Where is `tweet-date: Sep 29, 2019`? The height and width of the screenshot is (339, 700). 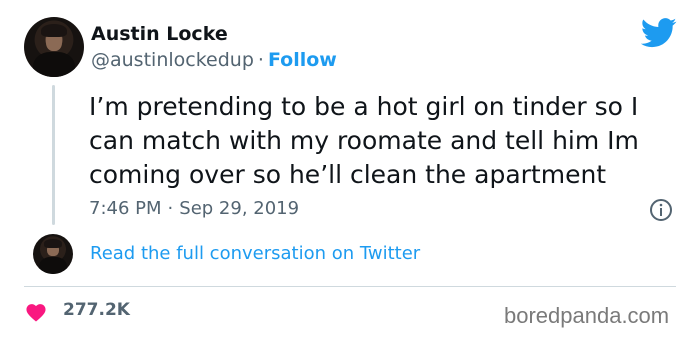 tweet-date: Sep 29, 2019 is located at coordinates (239, 208).